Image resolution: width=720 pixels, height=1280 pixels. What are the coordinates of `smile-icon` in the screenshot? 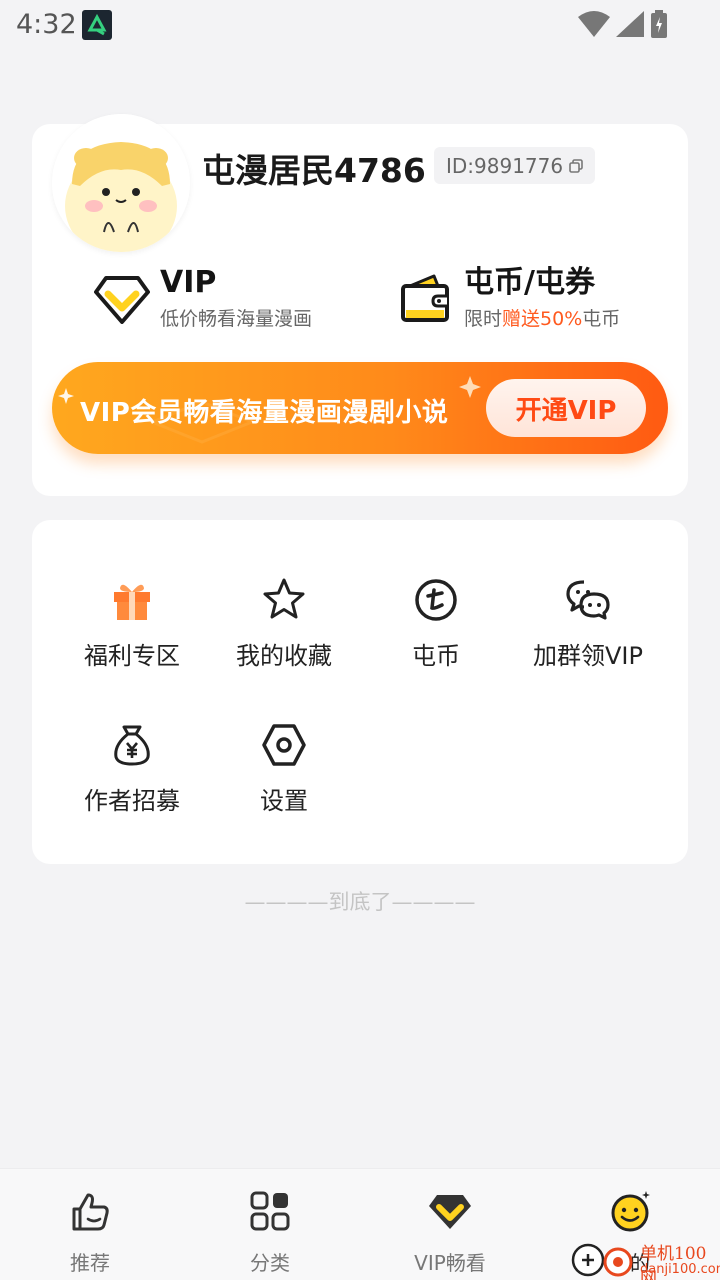 It's located at (630, 1211).